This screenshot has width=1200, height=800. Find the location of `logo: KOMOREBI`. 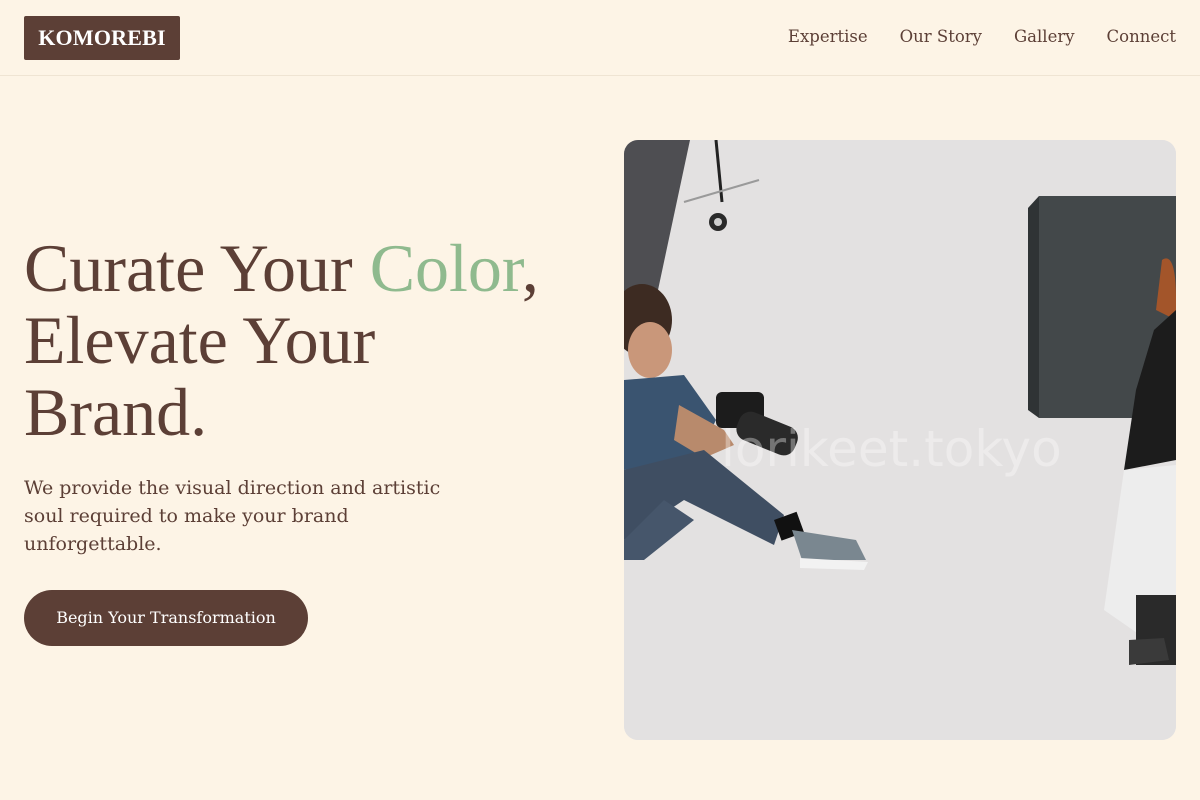

logo: KOMOREBI is located at coordinates (102, 38).